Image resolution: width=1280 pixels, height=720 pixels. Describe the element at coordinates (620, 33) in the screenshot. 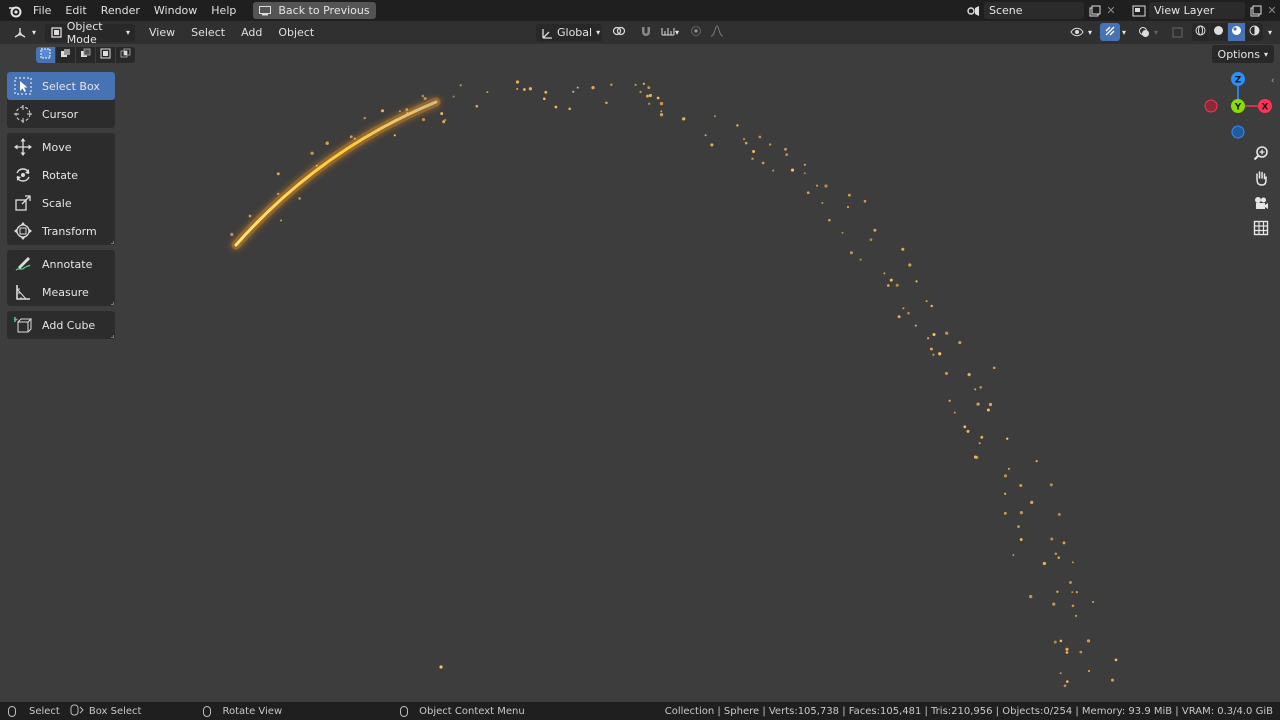

I see `pivot-point-dropdown` at that location.